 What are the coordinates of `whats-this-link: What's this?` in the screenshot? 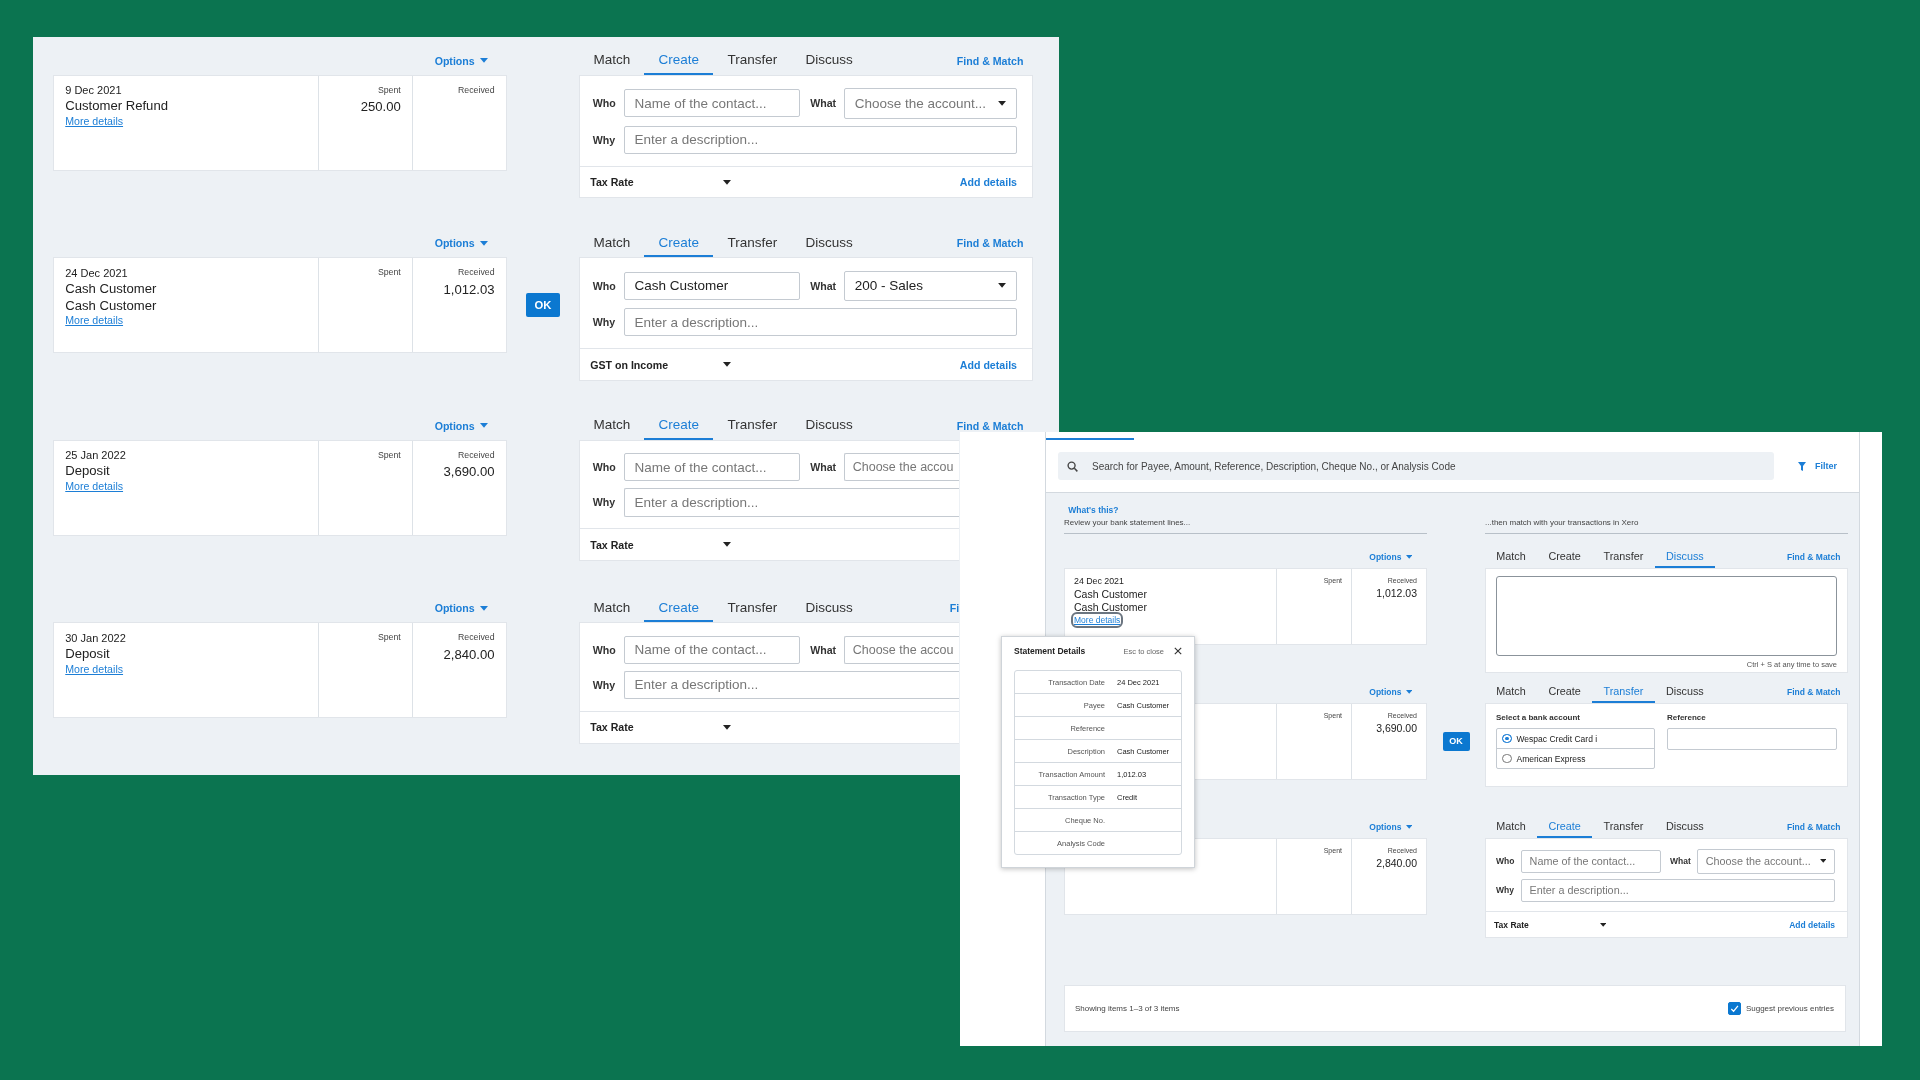 It's located at (1245, 510).